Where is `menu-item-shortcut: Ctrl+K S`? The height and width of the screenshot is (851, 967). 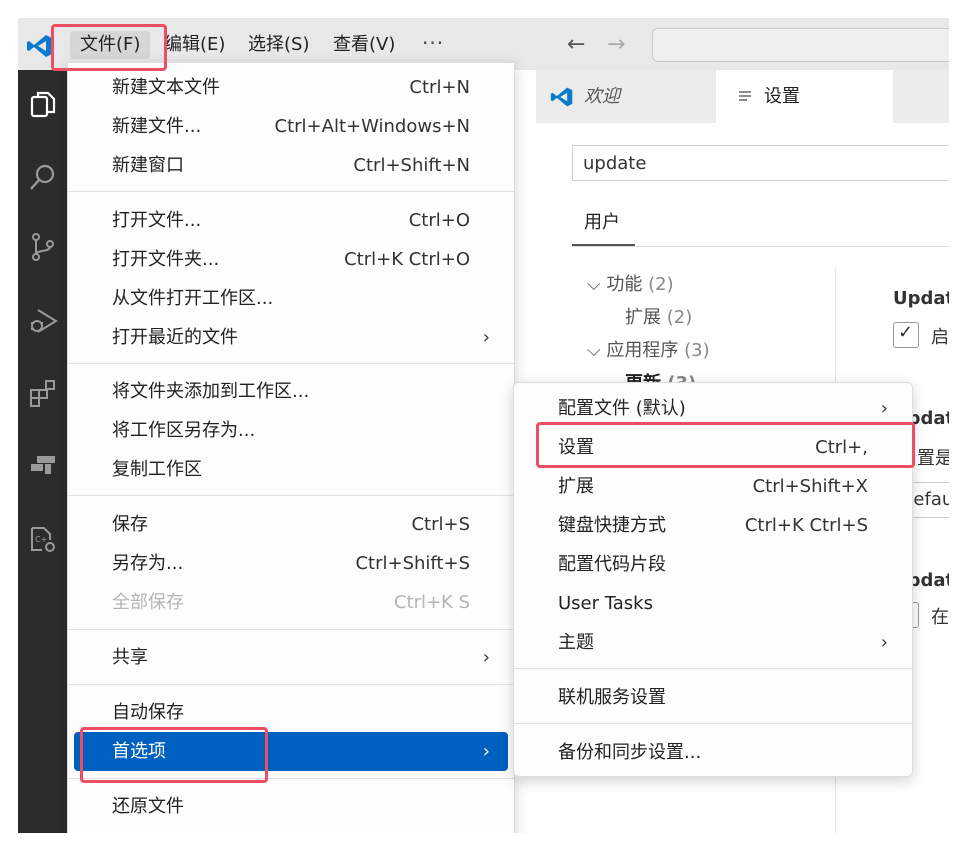 menu-item-shortcut: Ctrl+K S is located at coordinates (431, 602).